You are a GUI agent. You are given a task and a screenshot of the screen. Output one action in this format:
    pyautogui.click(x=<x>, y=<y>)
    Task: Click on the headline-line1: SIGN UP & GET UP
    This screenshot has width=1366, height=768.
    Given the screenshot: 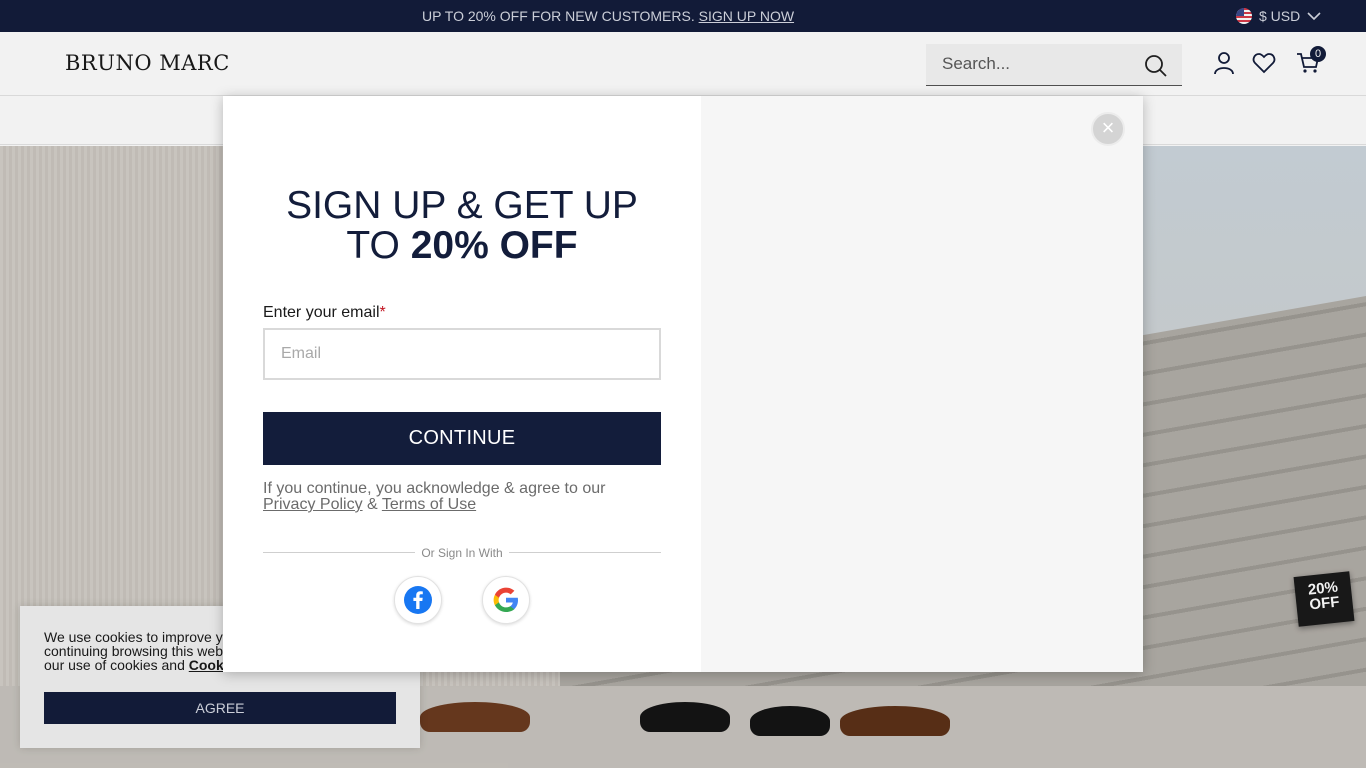 What is the action you would take?
    pyautogui.click(x=462, y=205)
    